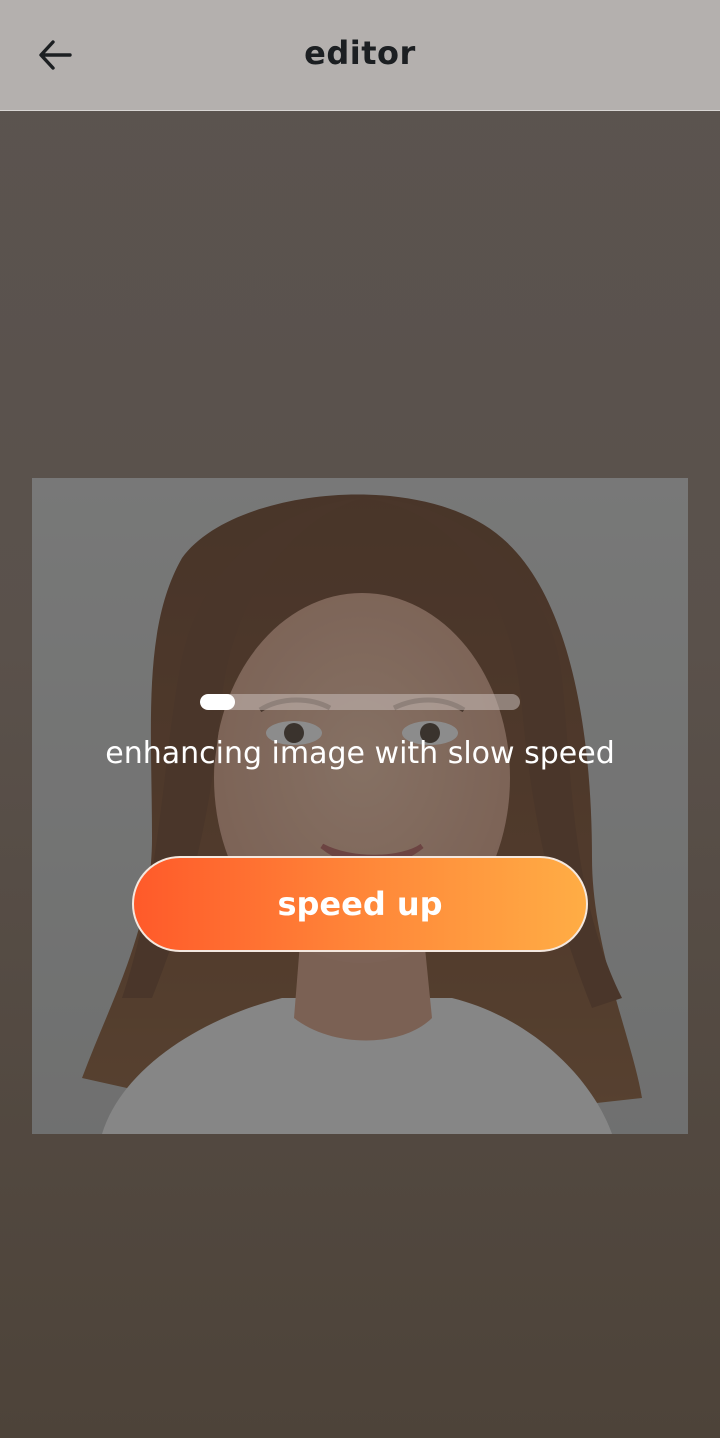 This screenshot has height=1438, width=720. Describe the element at coordinates (360, 904) in the screenshot. I see `speed-up-button: speed up` at that location.